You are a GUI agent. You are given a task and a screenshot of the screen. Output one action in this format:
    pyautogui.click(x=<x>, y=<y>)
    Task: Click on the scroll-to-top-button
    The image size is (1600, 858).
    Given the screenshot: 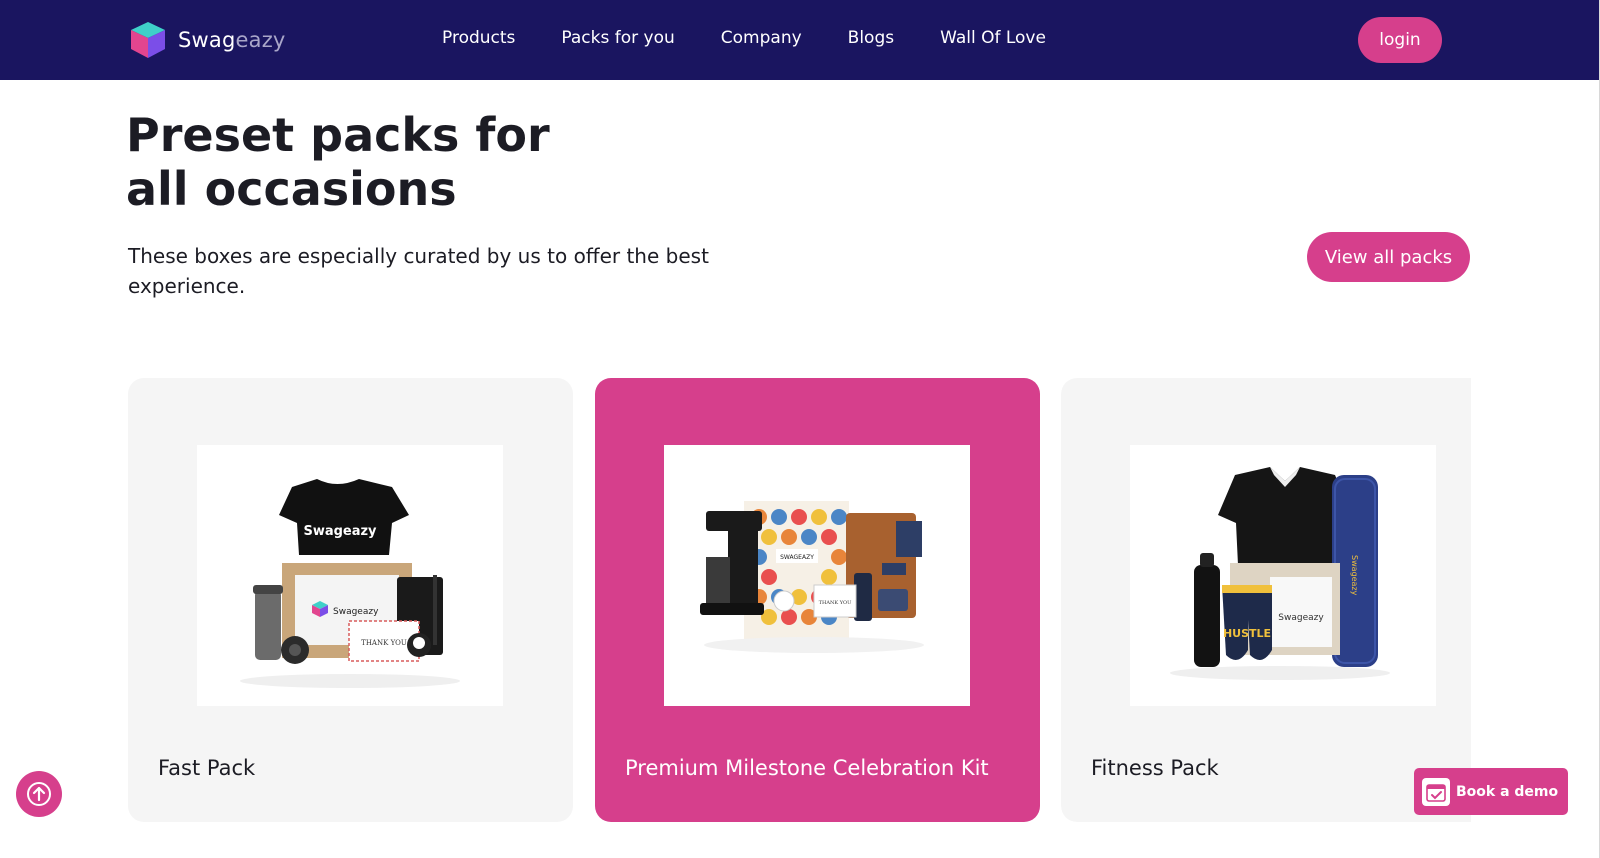 What is the action you would take?
    pyautogui.click(x=39, y=794)
    